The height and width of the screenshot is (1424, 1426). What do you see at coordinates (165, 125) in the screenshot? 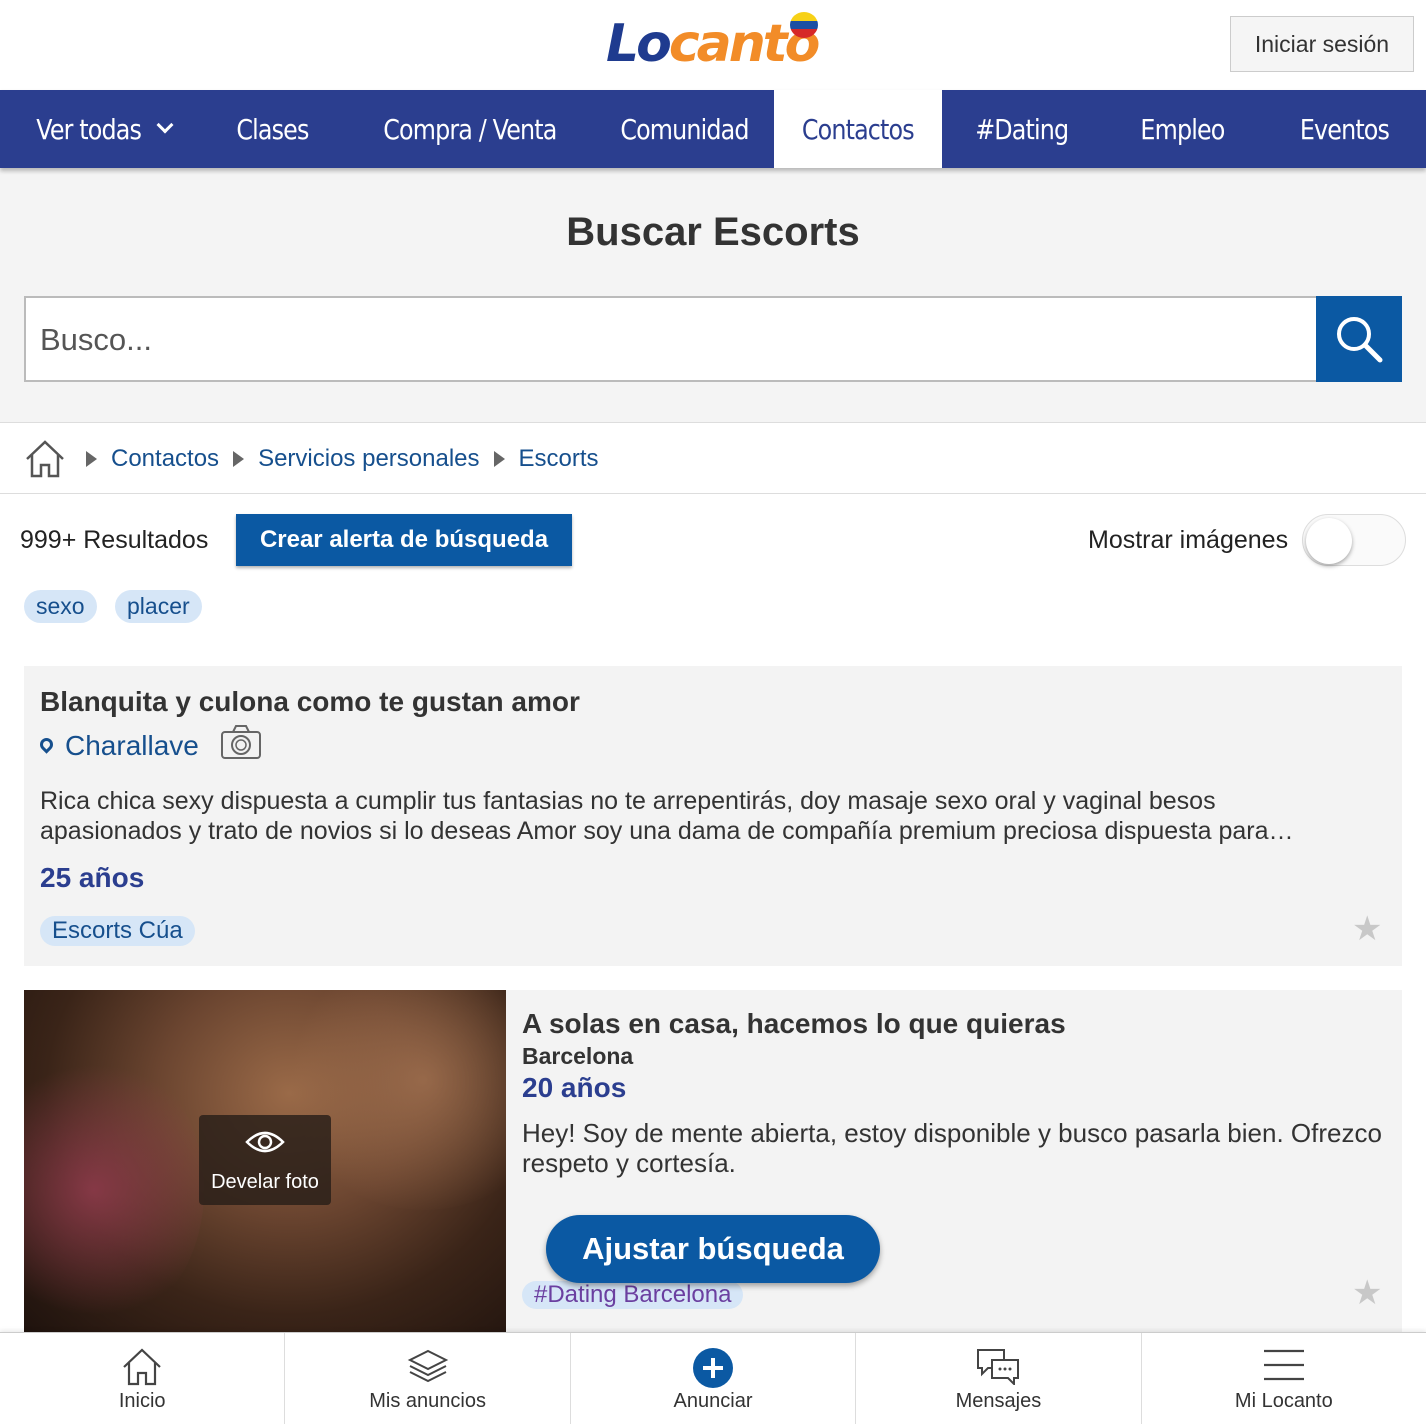
I see `chevron-down-icon` at bounding box center [165, 125].